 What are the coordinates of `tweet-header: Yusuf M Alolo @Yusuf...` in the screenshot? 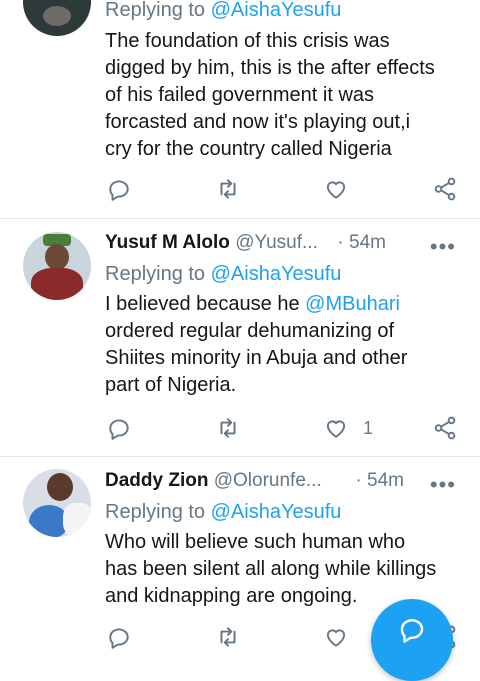 It's located at (211, 245).